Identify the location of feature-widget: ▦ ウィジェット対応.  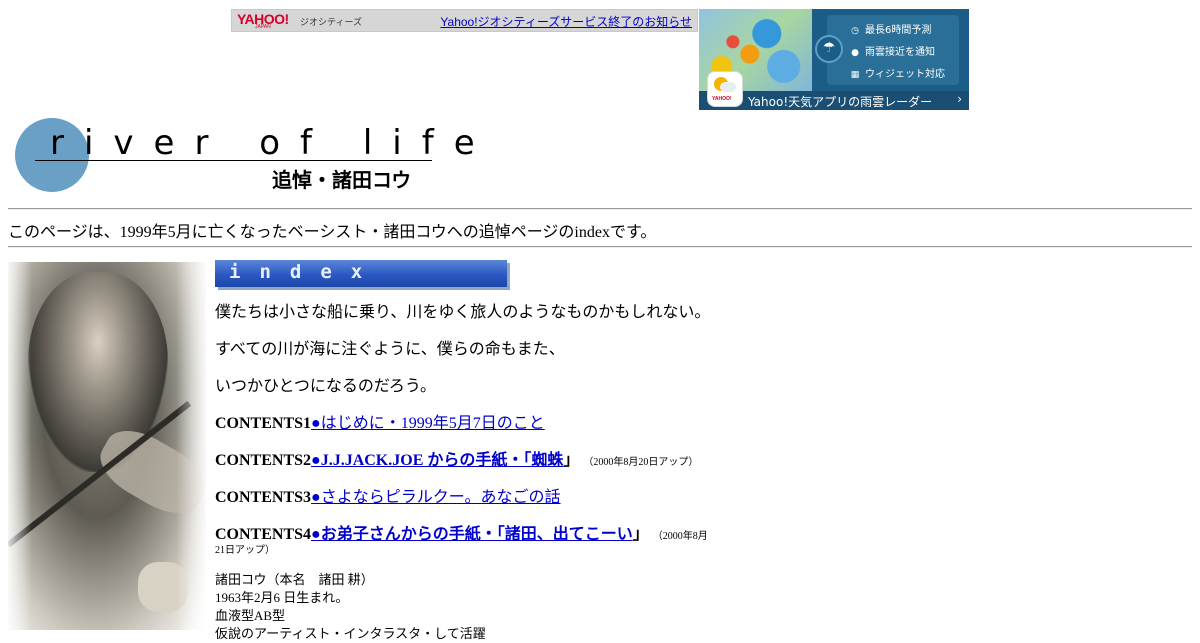
(897, 72).